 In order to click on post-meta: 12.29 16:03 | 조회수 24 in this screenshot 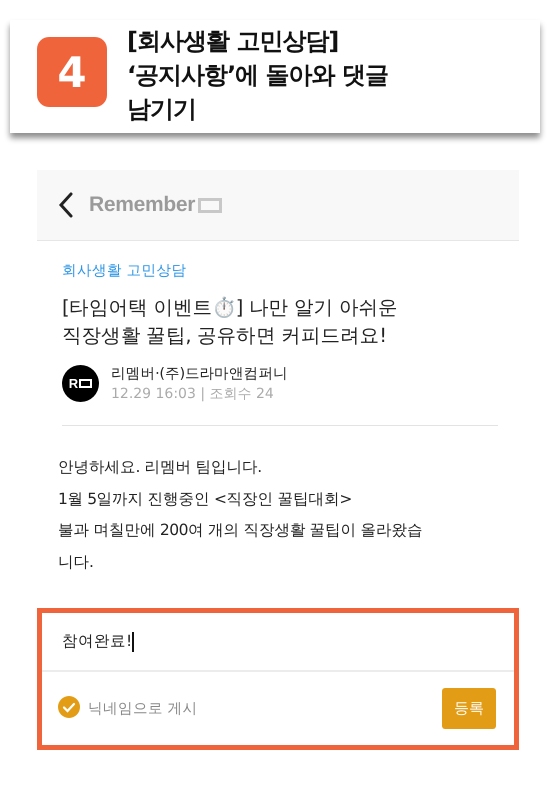, I will do `click(193, 394)`.